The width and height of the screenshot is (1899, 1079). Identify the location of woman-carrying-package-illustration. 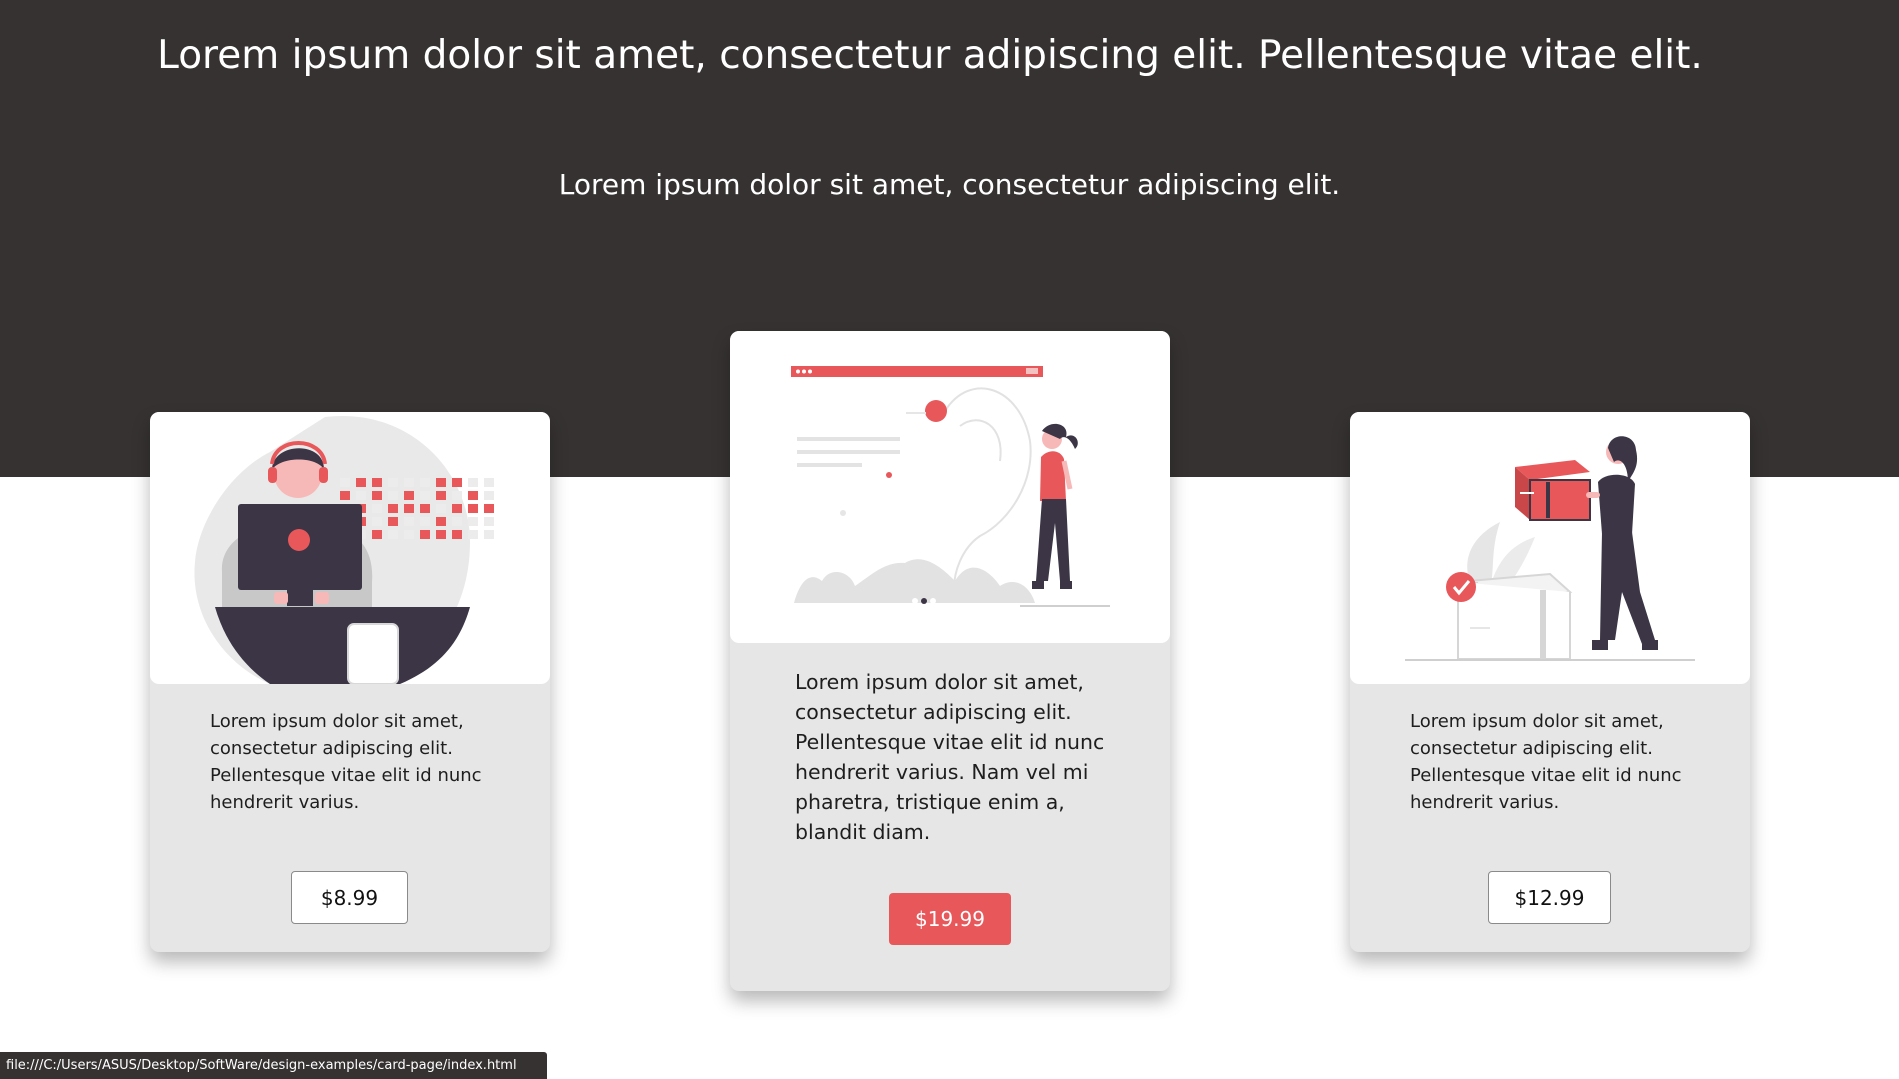
(1550, 548).